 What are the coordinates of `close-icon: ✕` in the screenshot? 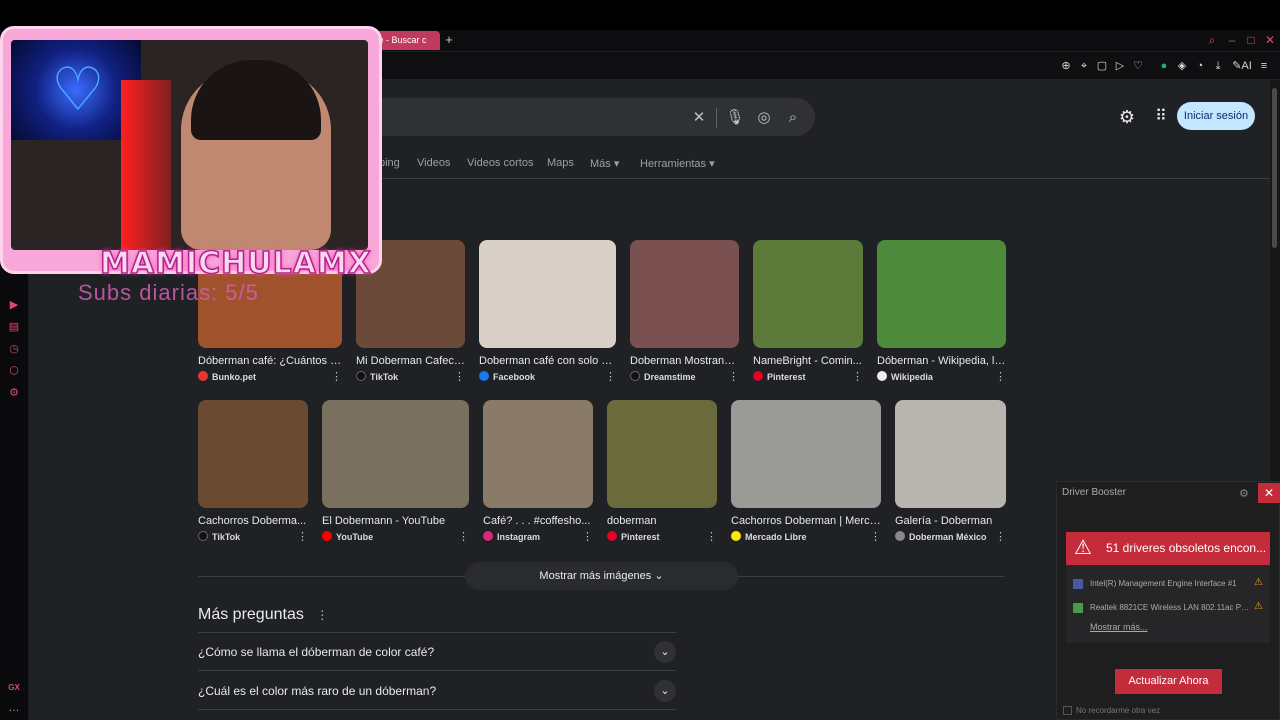 It's located at (1269, 493).